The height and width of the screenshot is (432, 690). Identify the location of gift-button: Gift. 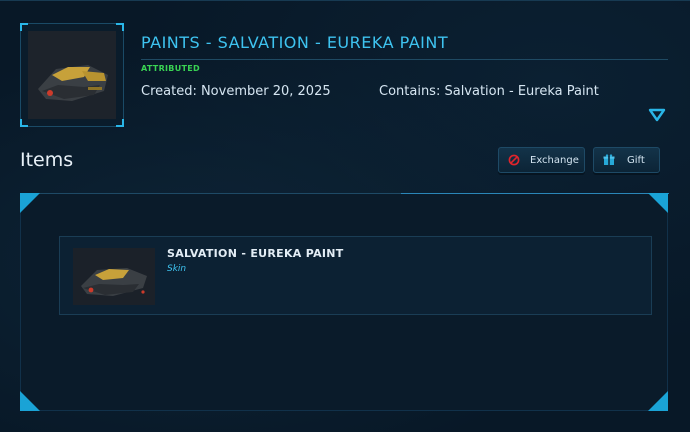
(626, 160).